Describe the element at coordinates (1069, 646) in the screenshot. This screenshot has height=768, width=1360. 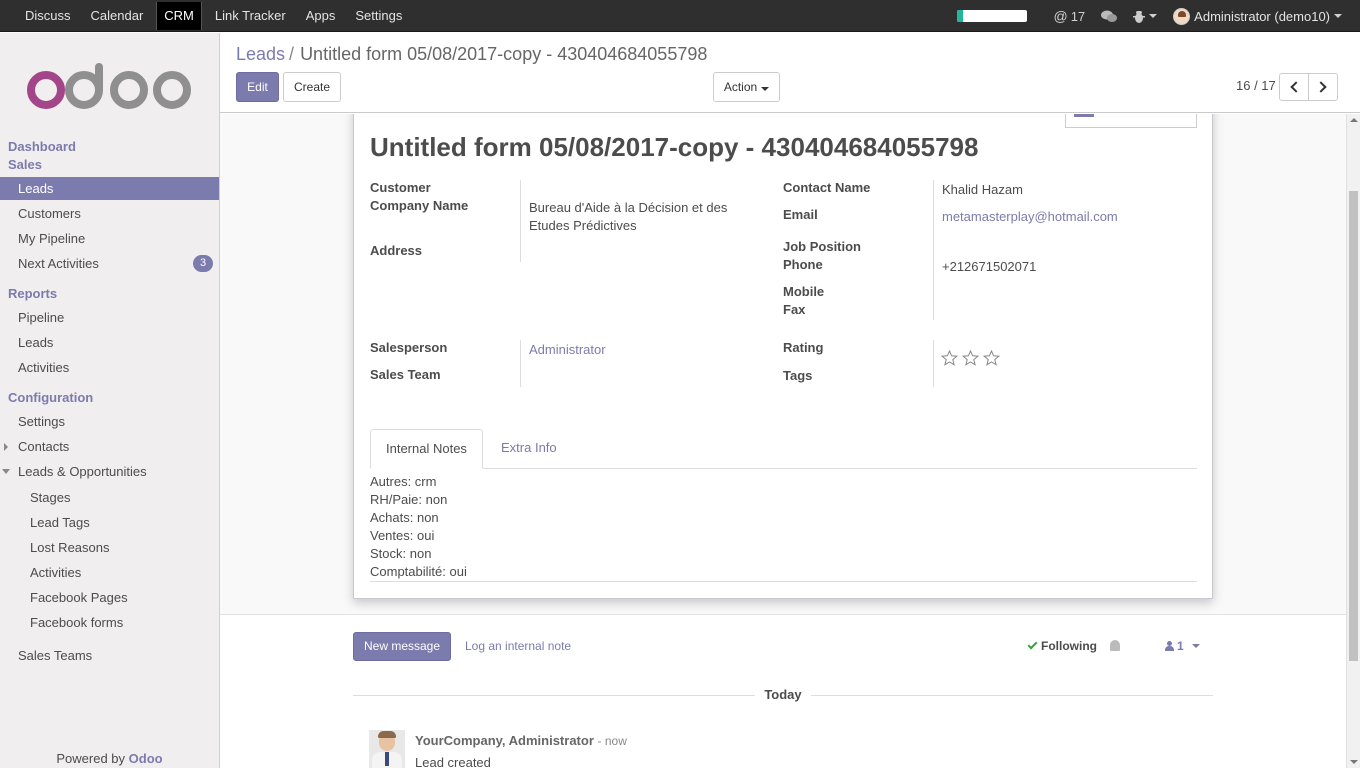
I see `following-label: Following` at that location.